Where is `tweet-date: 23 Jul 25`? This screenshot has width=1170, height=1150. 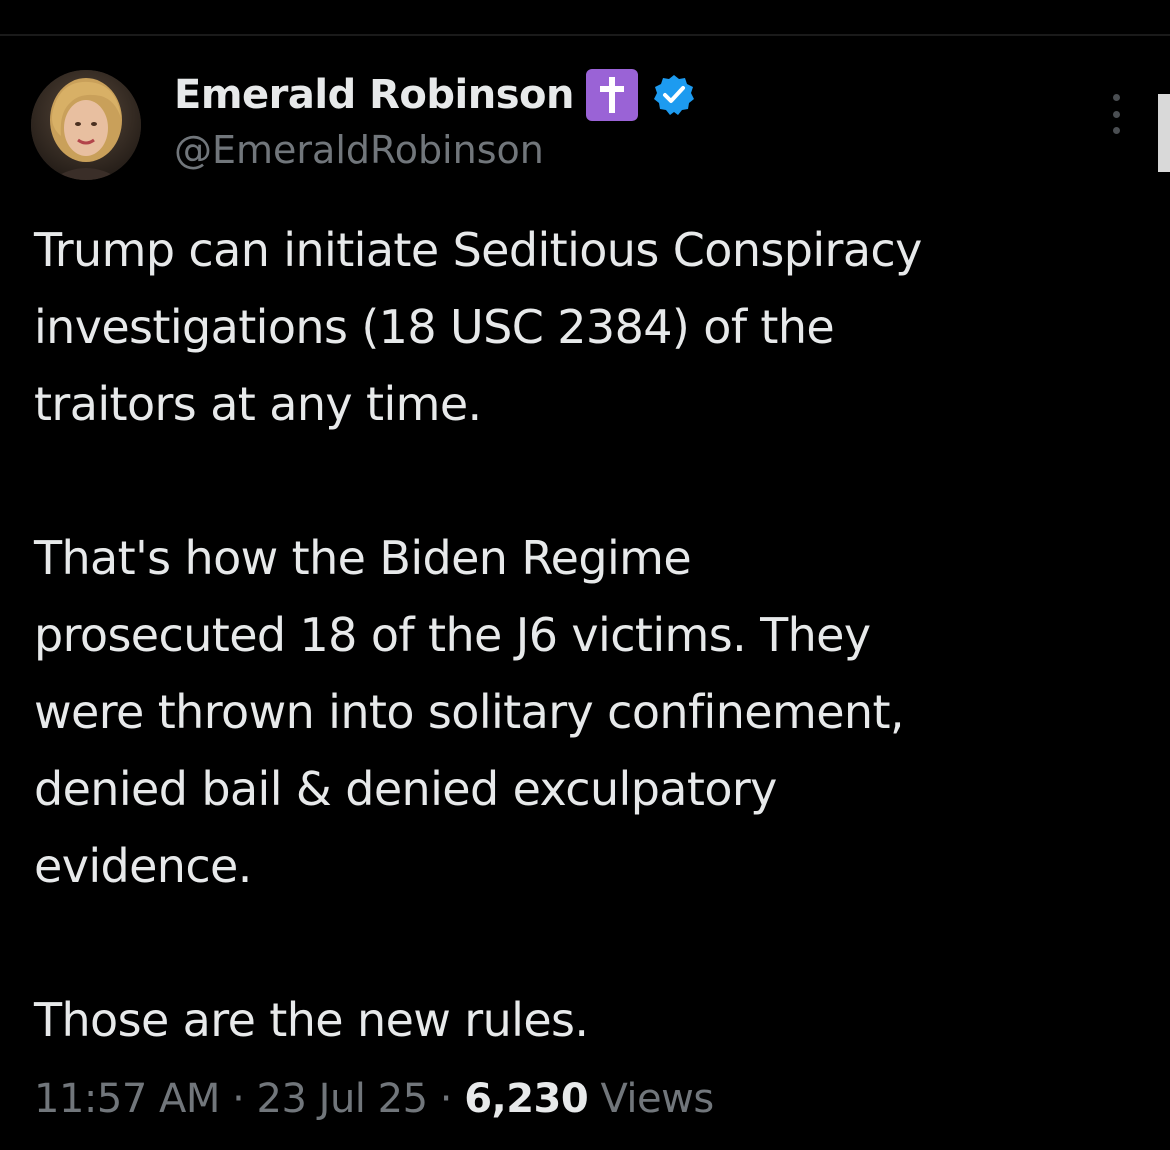 tweet-date: 23 Jul 25 is located at coordinates (343, 1099).